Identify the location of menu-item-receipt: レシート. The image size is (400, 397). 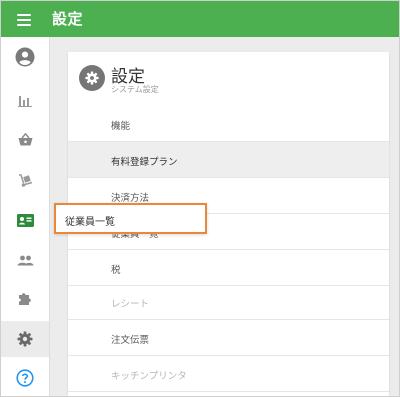
(228, 302).